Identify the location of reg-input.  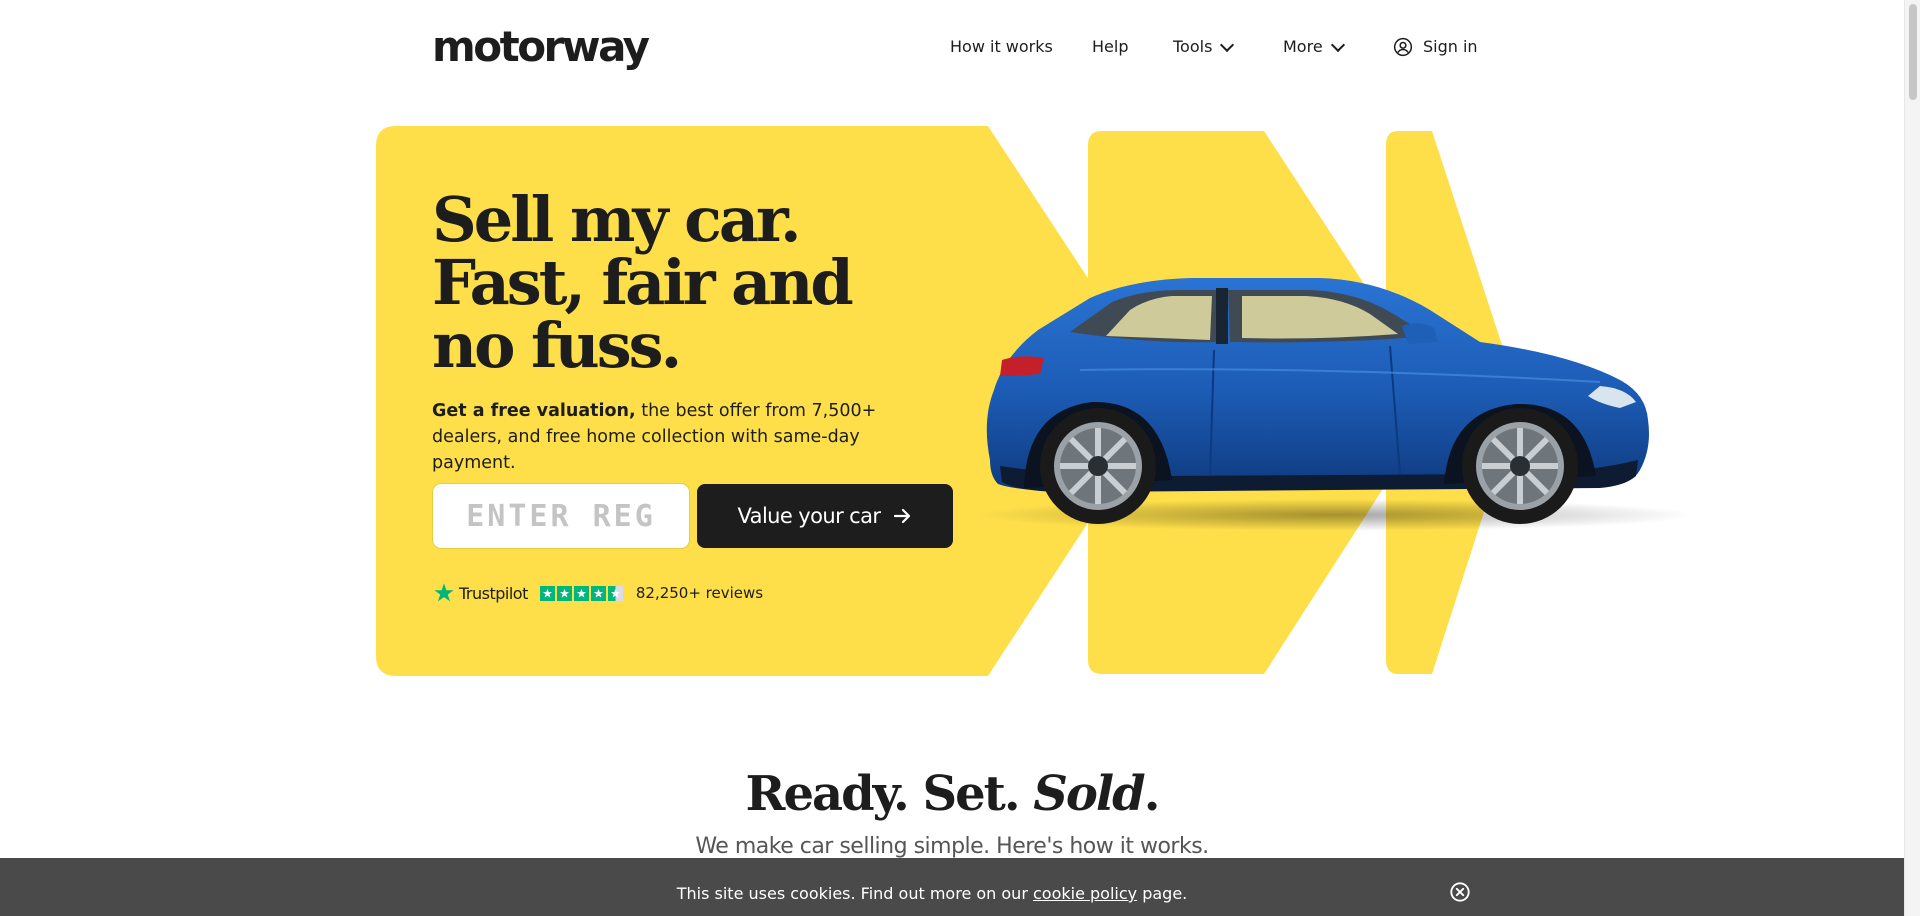
(561, 516).